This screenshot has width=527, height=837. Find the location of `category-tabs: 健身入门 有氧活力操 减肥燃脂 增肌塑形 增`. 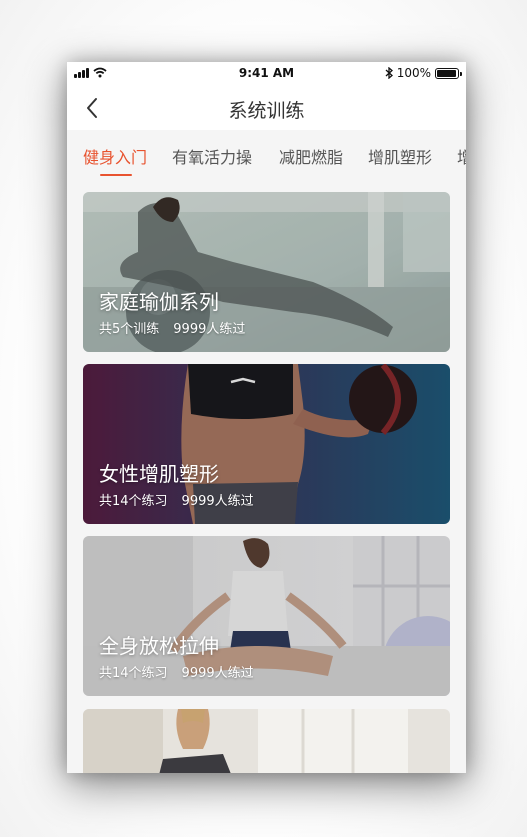

category-tabs: 健身入门 有氧活力操 减肥燃脂 增肌塑形 增 is located at coordinates (266, 154).